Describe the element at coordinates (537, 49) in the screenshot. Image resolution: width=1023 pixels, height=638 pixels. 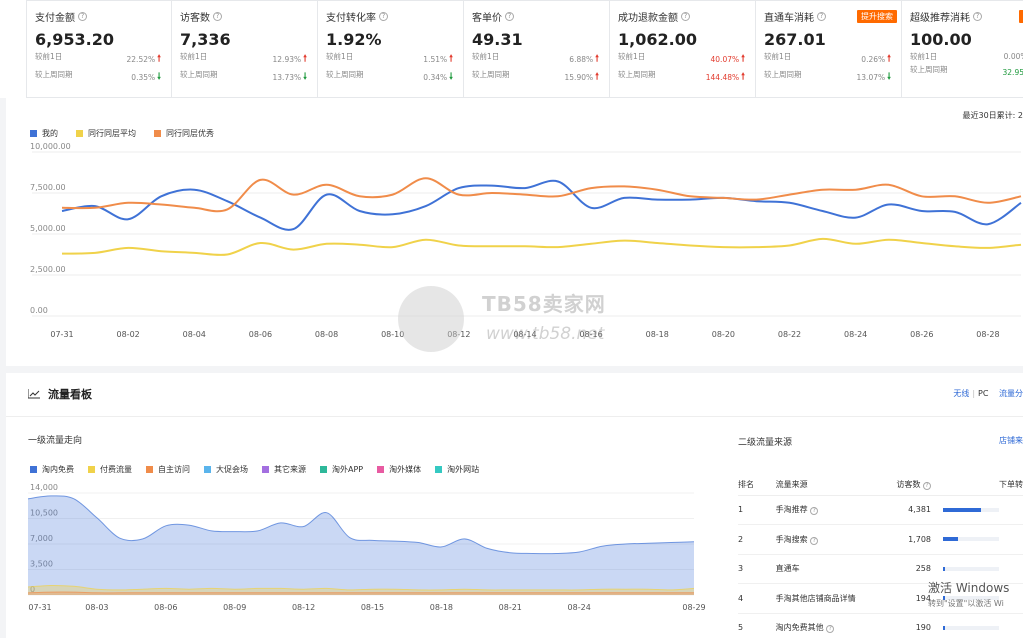
I see `metric-card: 客单价? 49.31 较前1日 6.88% 🠕 较上周同期 15.90% 🠕` at that location.